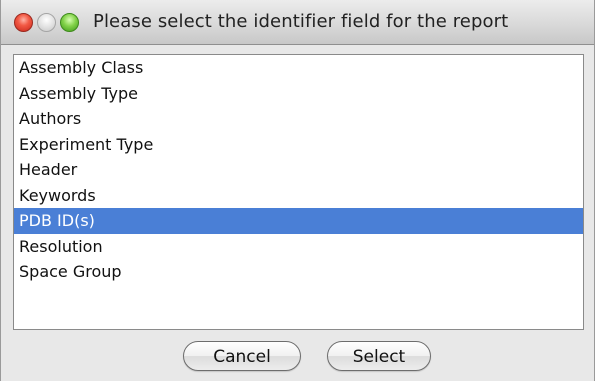  I want to click on list-item: Header, so click(298, 170).